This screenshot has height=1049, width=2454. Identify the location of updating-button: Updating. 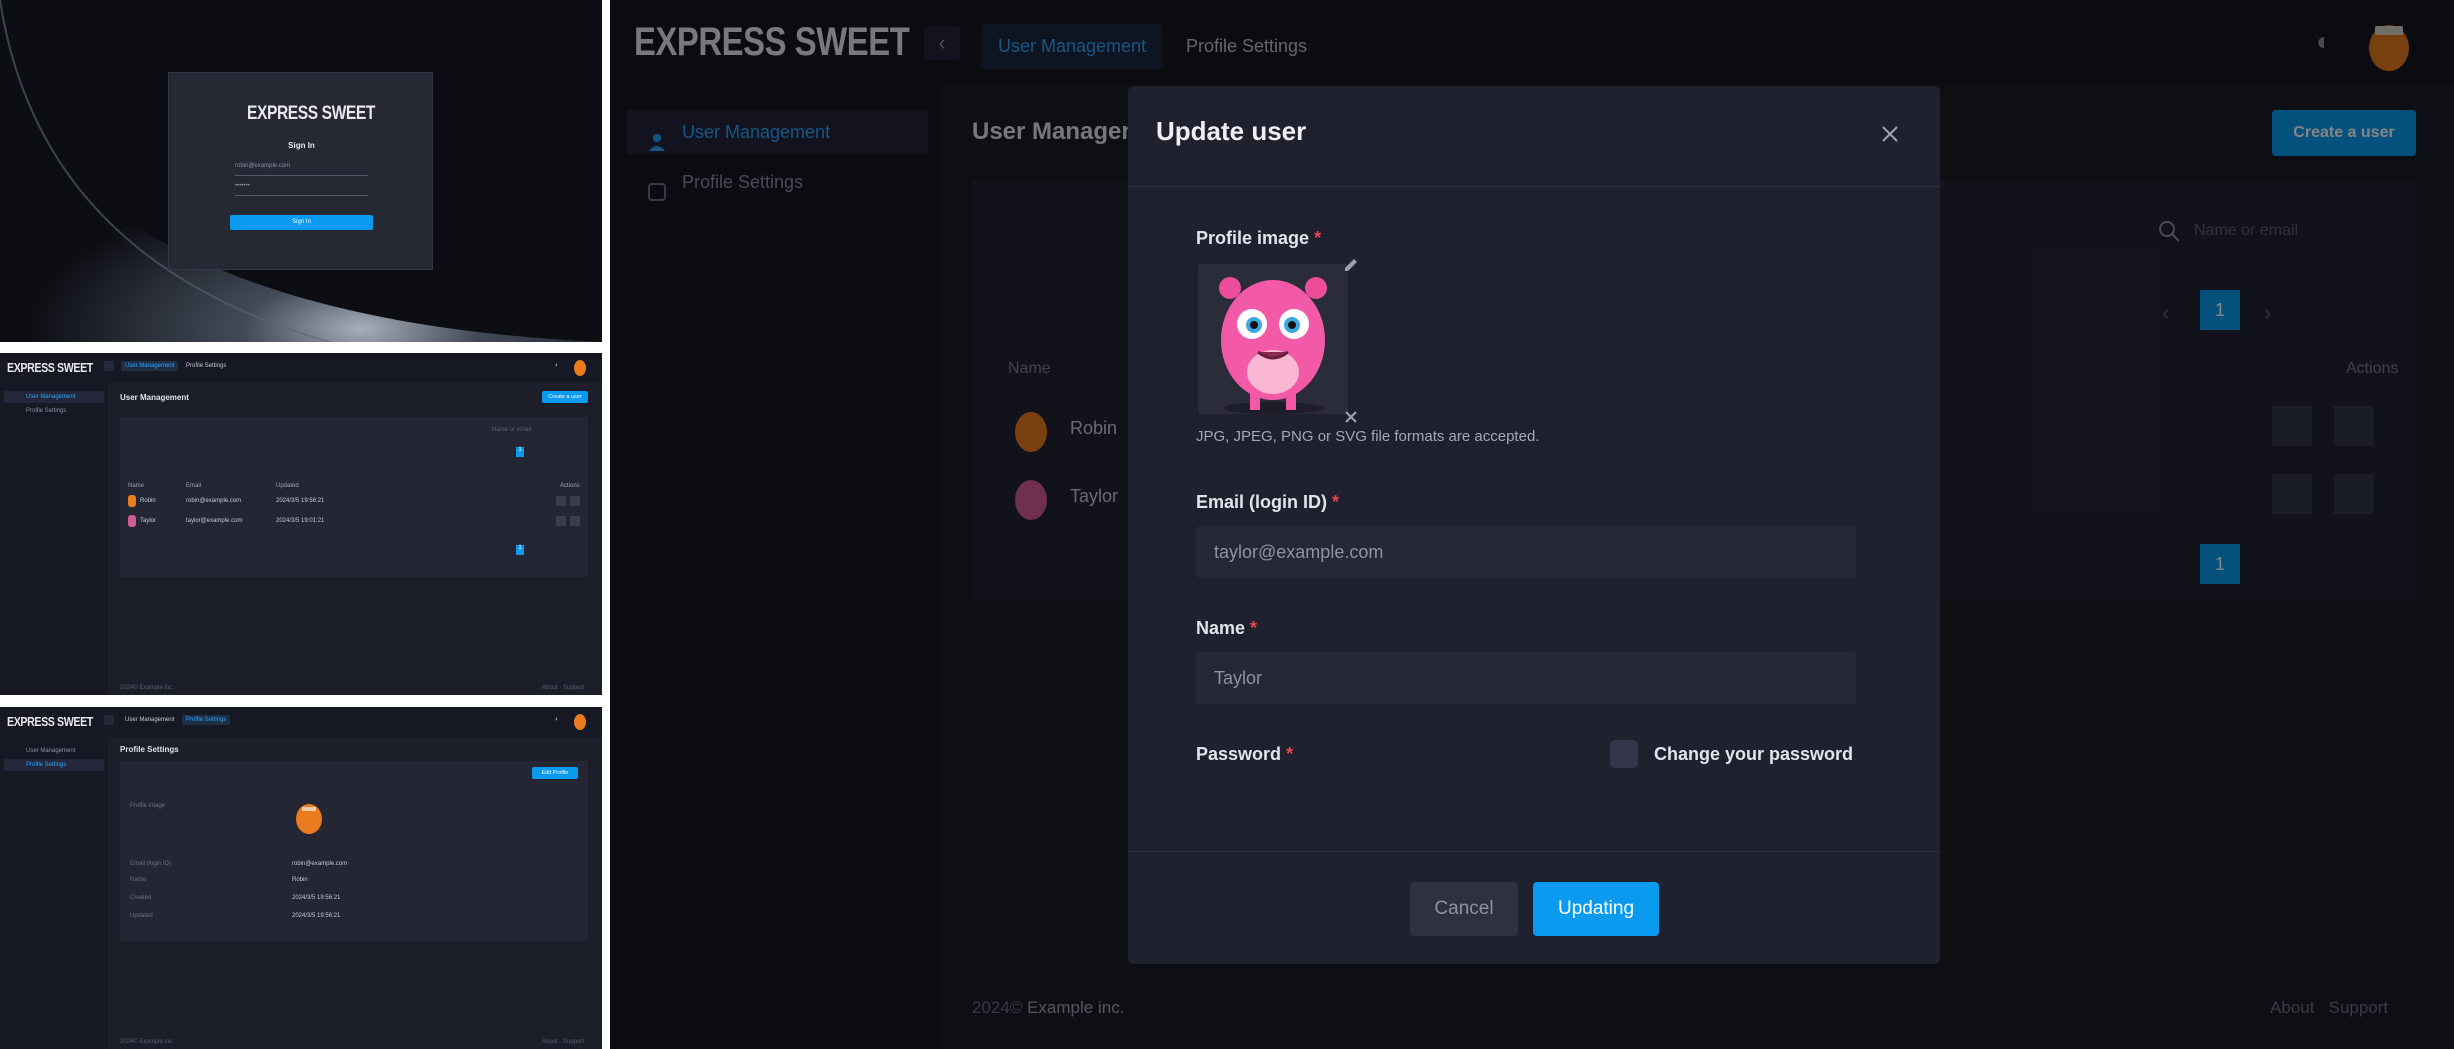
(1596, 909).